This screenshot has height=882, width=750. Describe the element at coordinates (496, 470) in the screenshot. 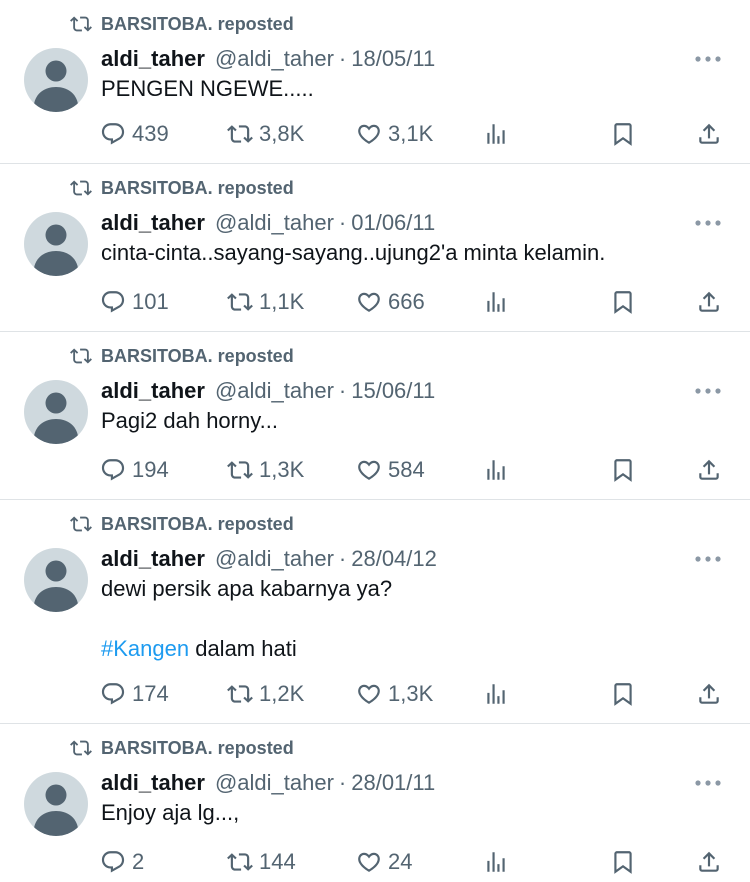

I see `views-icon` at that location.